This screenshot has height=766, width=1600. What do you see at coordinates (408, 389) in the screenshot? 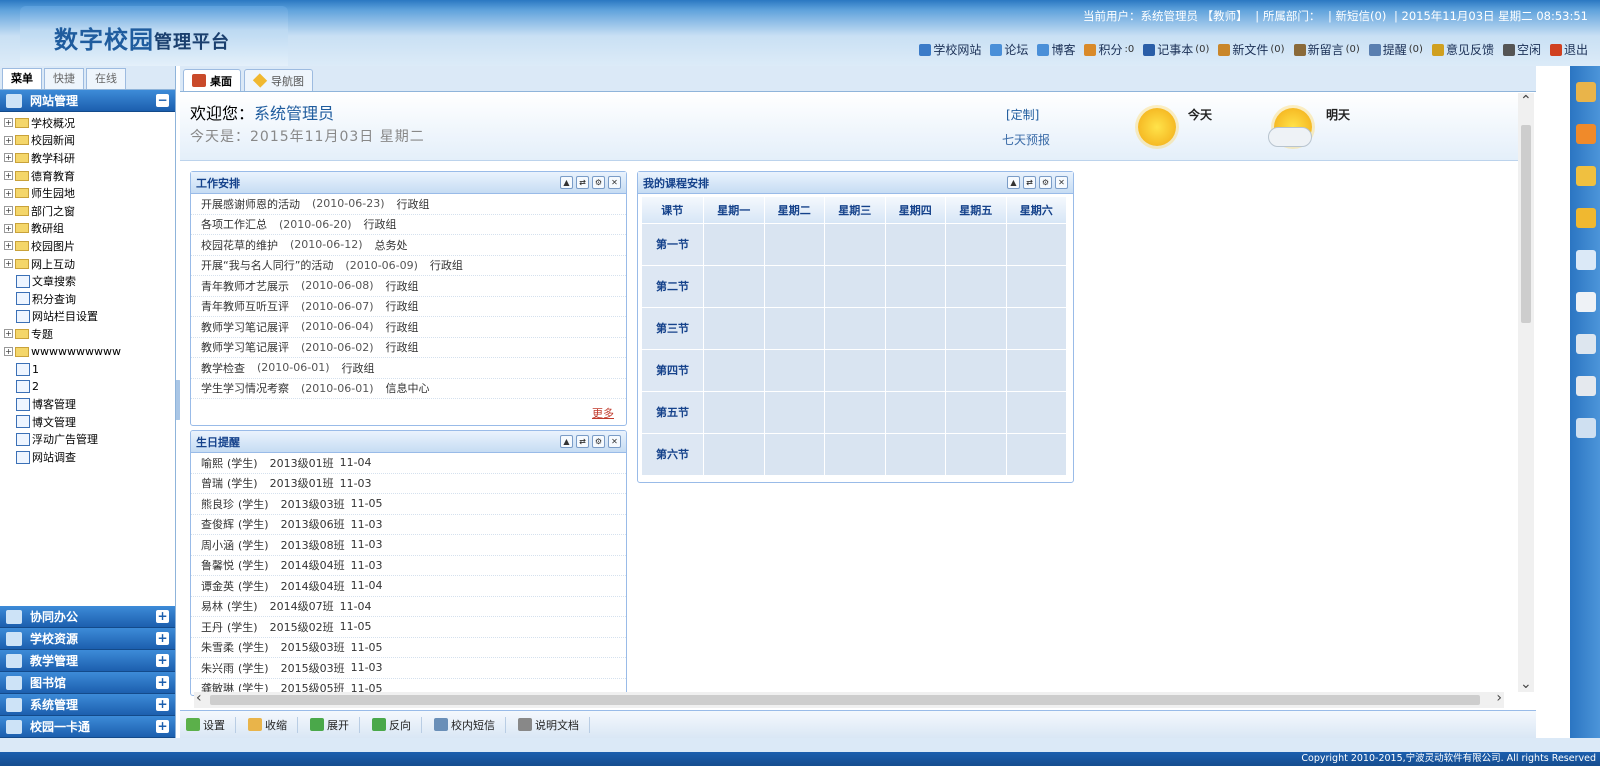
I see `work-item: 学生学习情况考察 (2010-06-01) 信息中心` at bounding box center [408, 389].